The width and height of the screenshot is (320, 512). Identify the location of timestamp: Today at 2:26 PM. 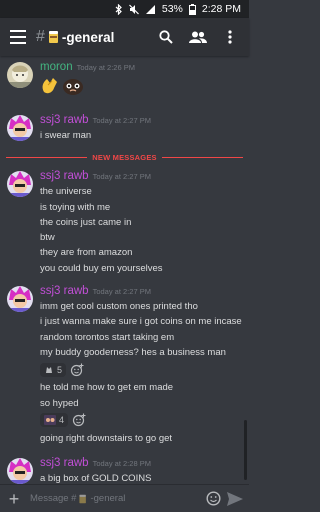
(105, 67).